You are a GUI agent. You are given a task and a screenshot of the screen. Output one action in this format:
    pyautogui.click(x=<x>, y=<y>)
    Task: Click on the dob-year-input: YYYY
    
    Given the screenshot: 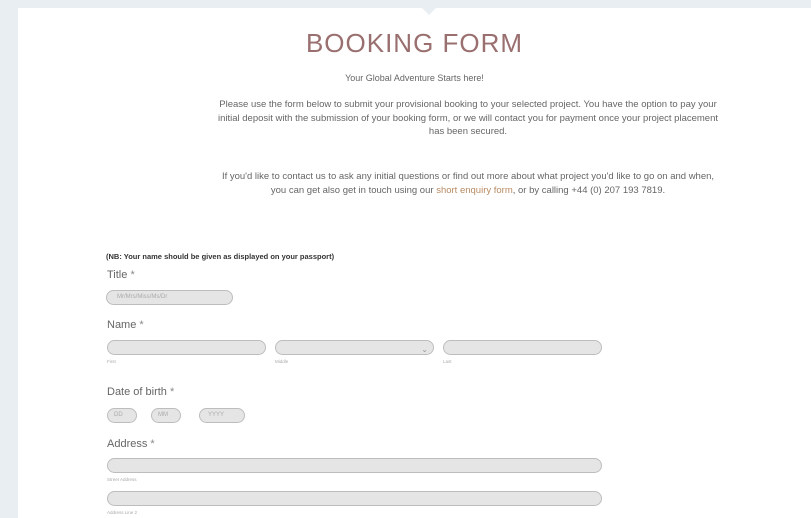 What is the action you would take?
    pyautogui.click(x=222, y=415)
    